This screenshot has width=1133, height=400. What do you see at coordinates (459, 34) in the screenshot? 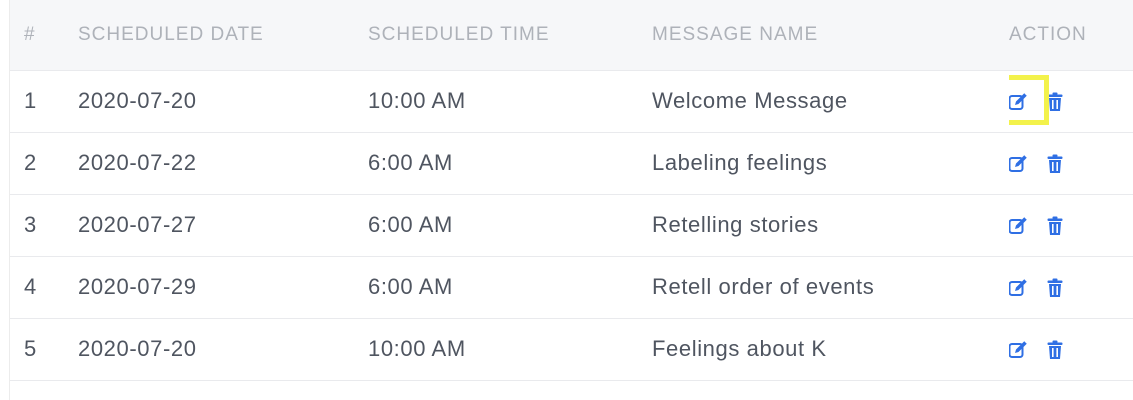
I see `header-scheduled-time: SCHEDULED TIME` at bounding box center [459, 34].